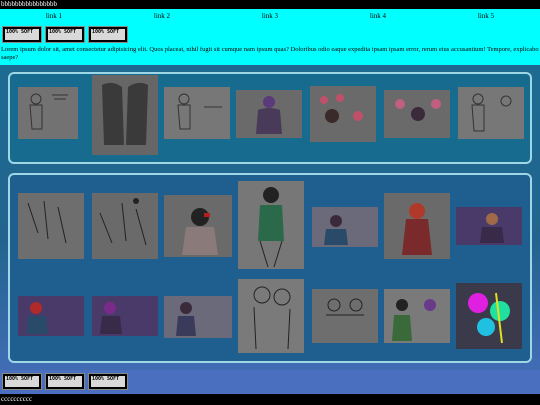  I want to click on top-bar: bbbbbbbbbbbbbbbb, so click(270, 4).